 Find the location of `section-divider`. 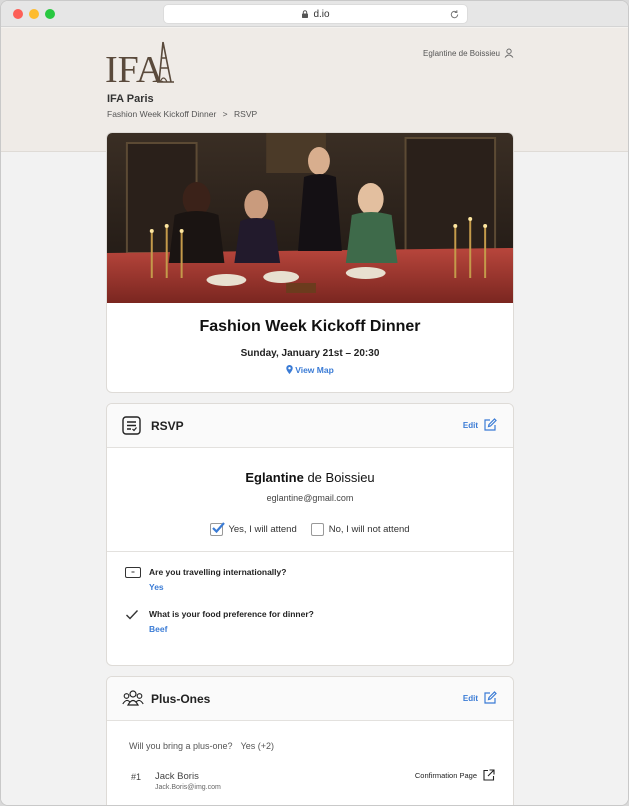

section-divider is located at coordinates (310, 551).